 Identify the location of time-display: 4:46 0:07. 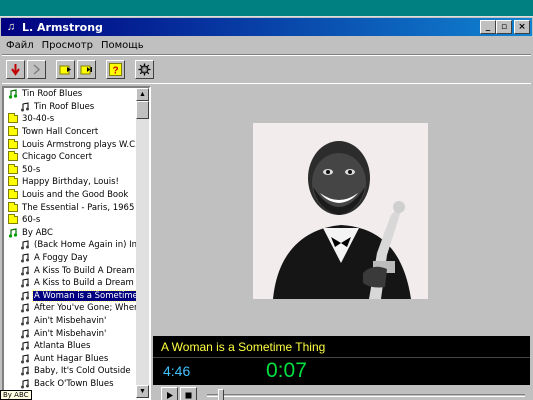
(341, 371).